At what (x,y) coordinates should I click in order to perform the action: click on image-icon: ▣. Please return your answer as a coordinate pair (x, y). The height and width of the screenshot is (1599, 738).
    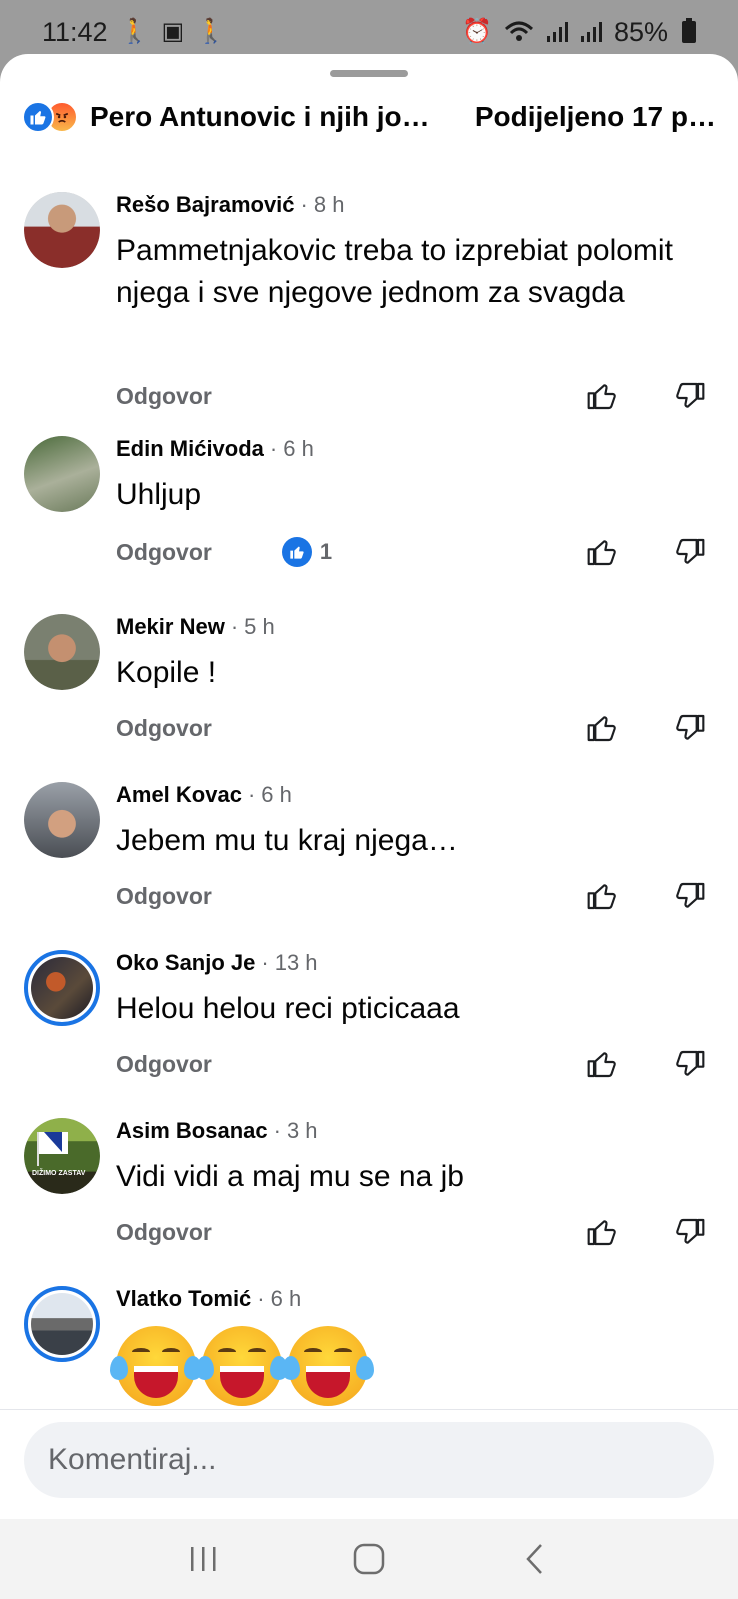
    Looking at the image, I should click on (173, 31).